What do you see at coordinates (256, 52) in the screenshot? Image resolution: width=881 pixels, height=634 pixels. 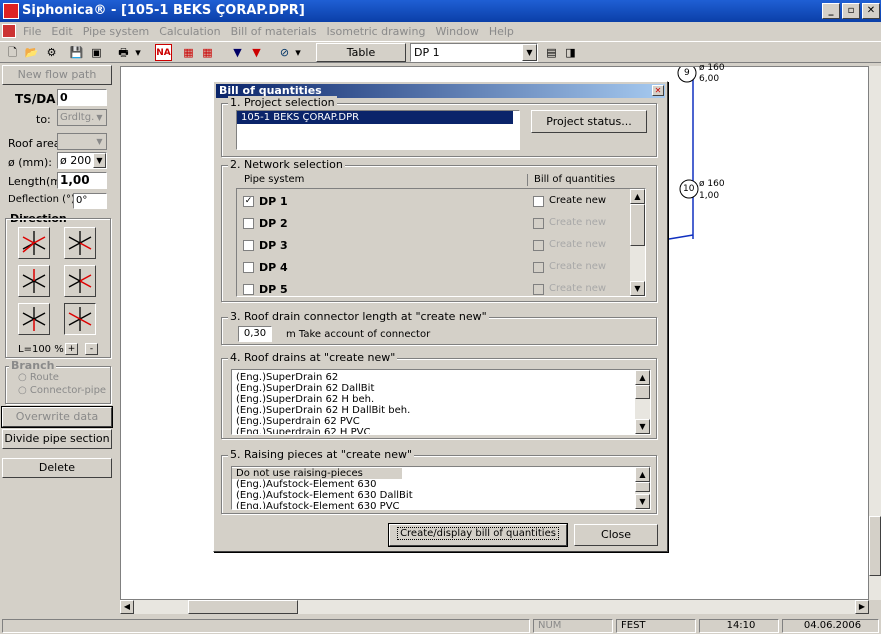 I see `down-arrow-red-icon: ▼` at bounding box center [256, 52].